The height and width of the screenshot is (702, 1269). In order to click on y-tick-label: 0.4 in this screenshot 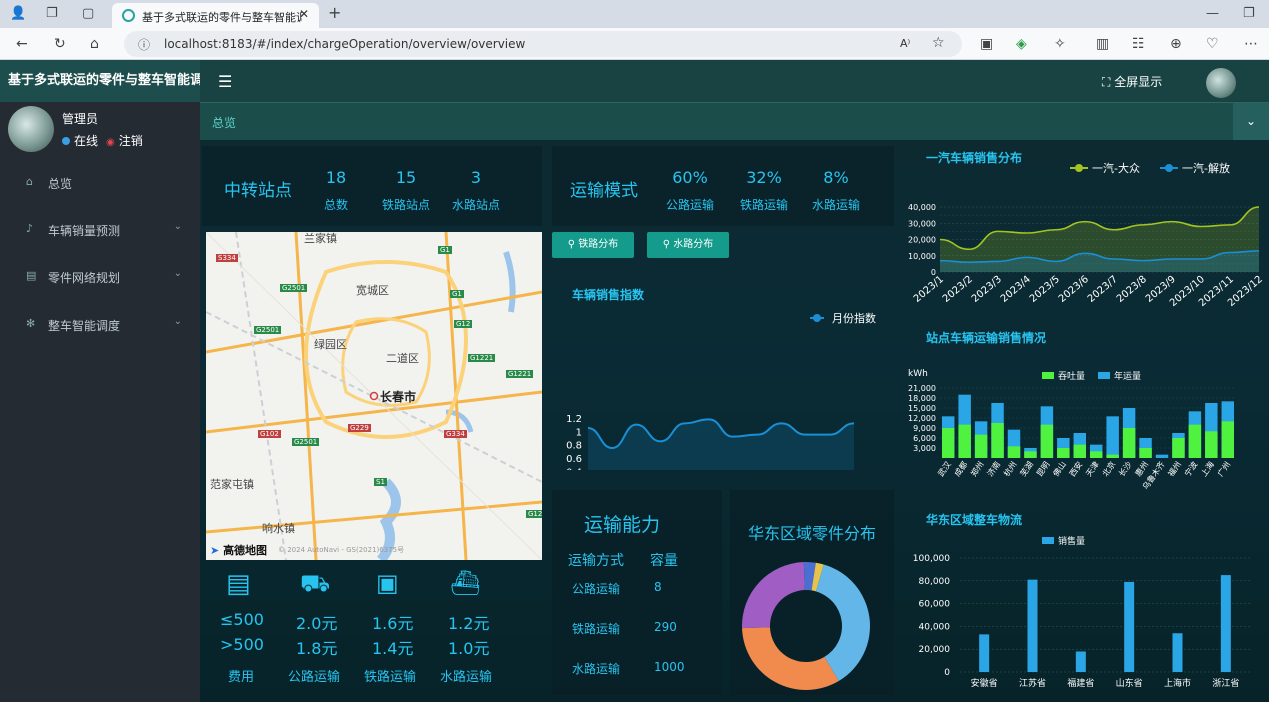, I will do `click(574, 468)`.